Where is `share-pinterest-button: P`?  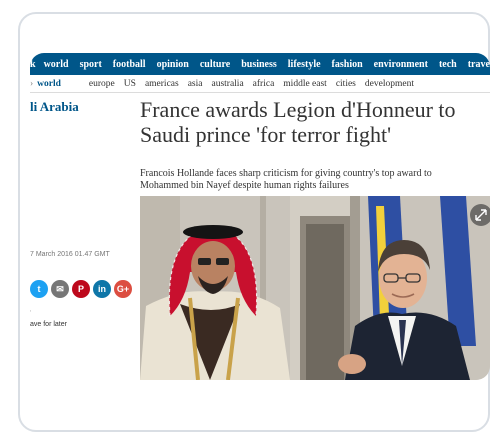 share-pinterest-button: P is located at coordinates (81, 289).